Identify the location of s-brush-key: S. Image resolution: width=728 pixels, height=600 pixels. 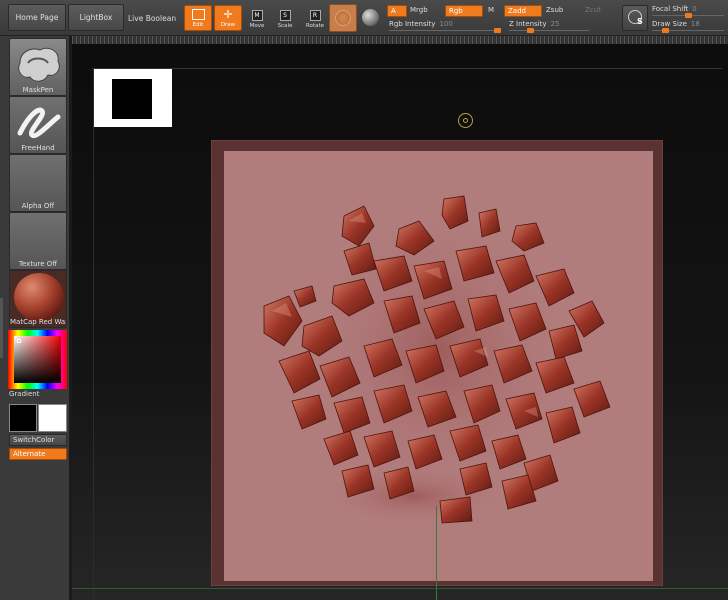
(640, 21).